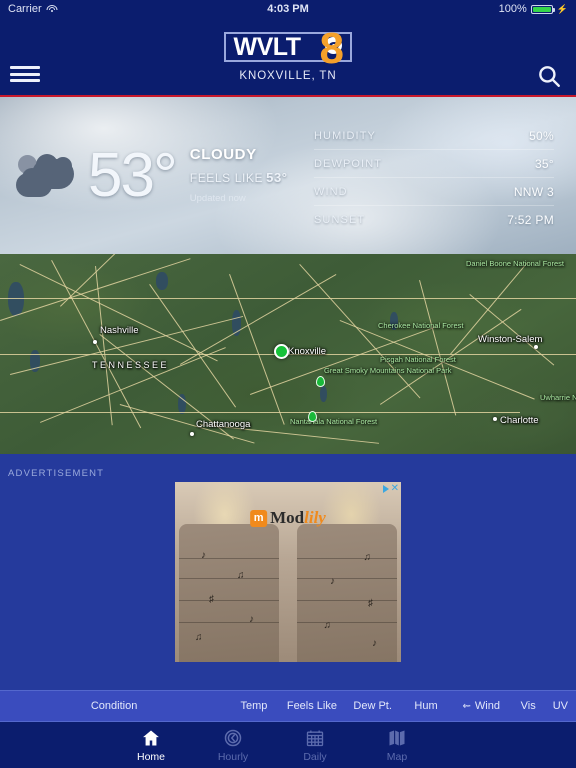  What do you see at coordinates (312, 706) in the screenshot?
I see `column-header-feels-like: Feels Like` at bounding box center [312, 706].